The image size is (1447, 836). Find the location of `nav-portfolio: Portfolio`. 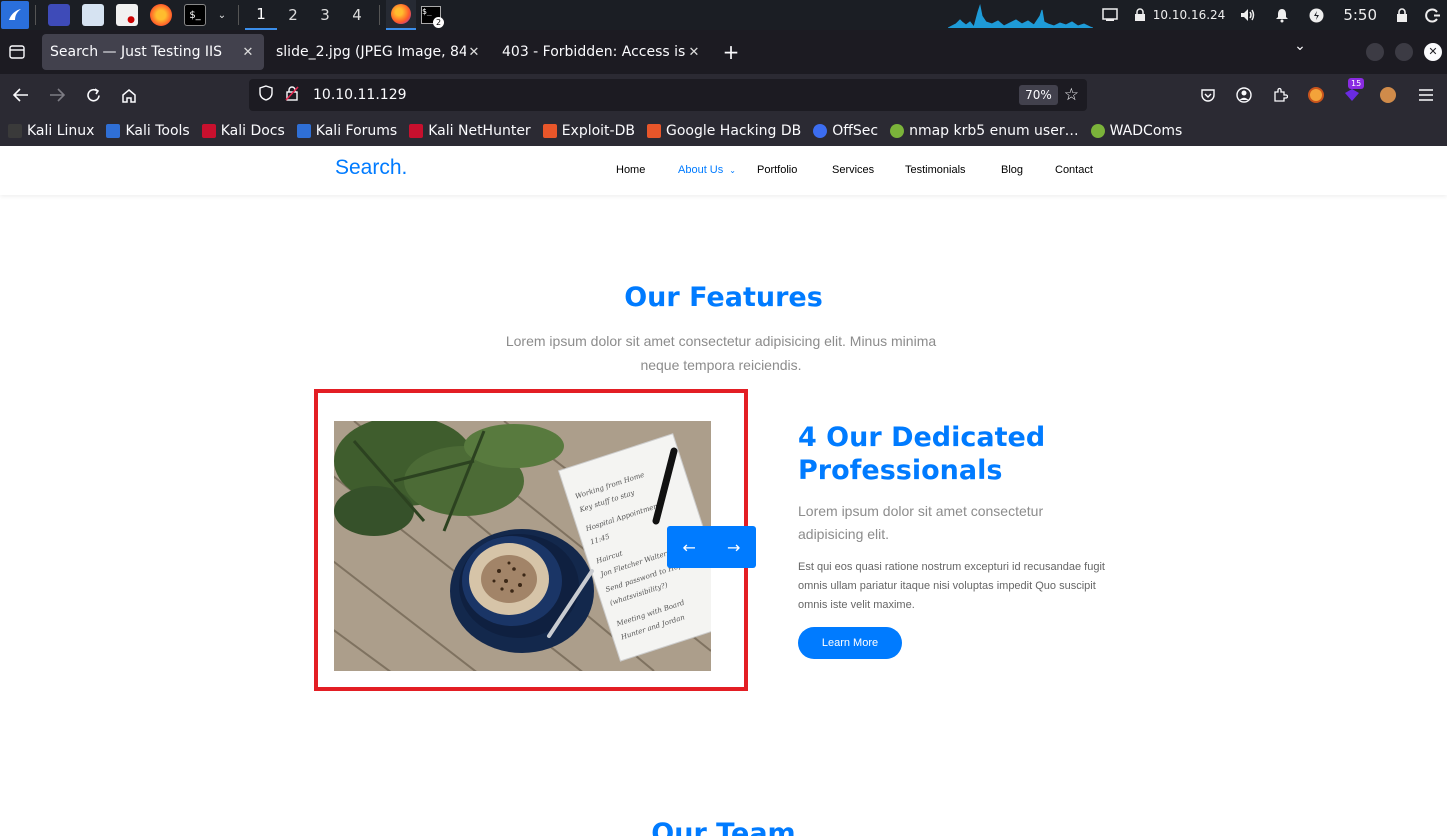

nav-portfolio: Portfolio is located at coordinates (794, 170).